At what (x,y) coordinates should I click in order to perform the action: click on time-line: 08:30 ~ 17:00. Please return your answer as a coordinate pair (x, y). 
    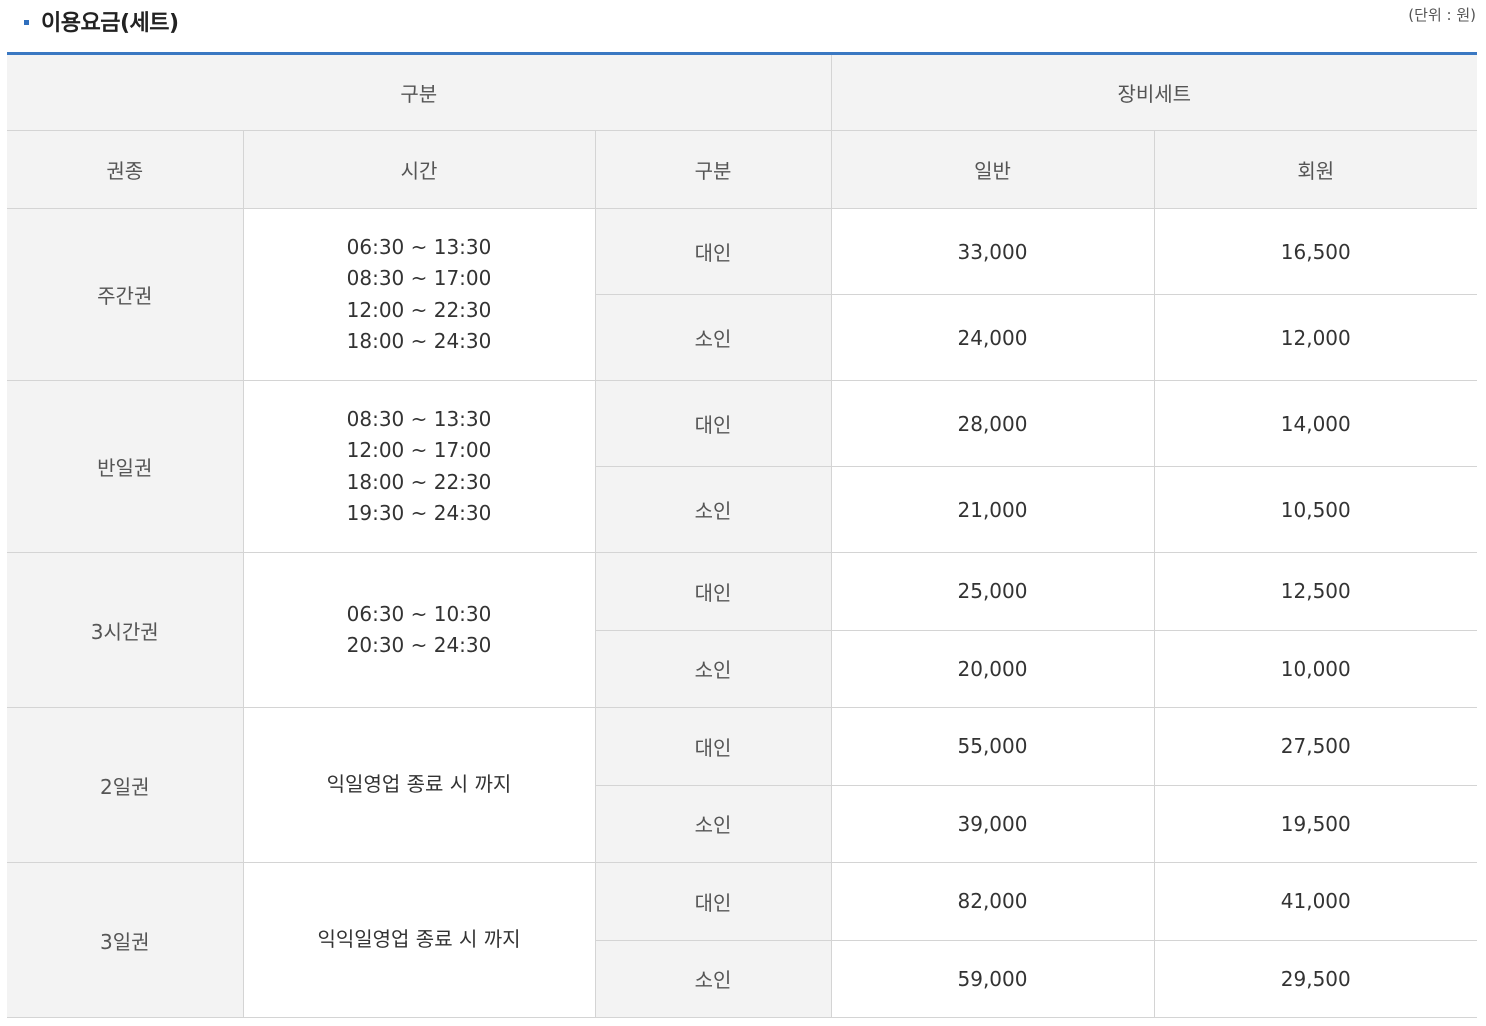
    Looking at the image, I should click on (419, 278).